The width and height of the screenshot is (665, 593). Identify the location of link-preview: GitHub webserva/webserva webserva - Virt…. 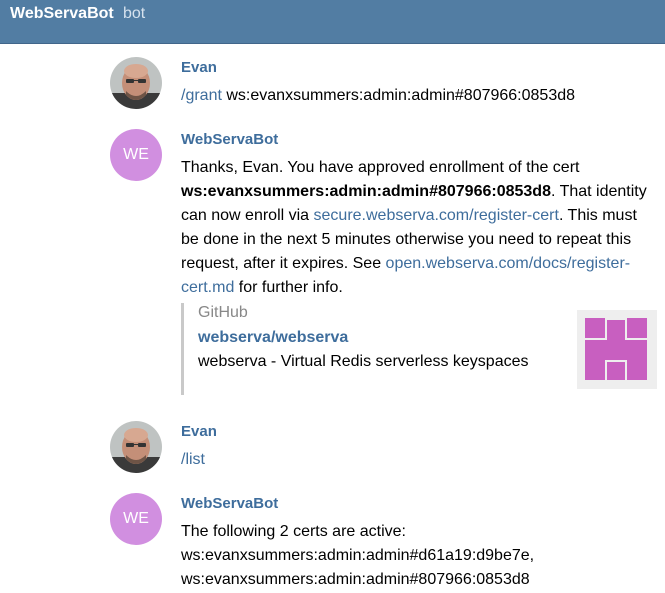
(420, 349).